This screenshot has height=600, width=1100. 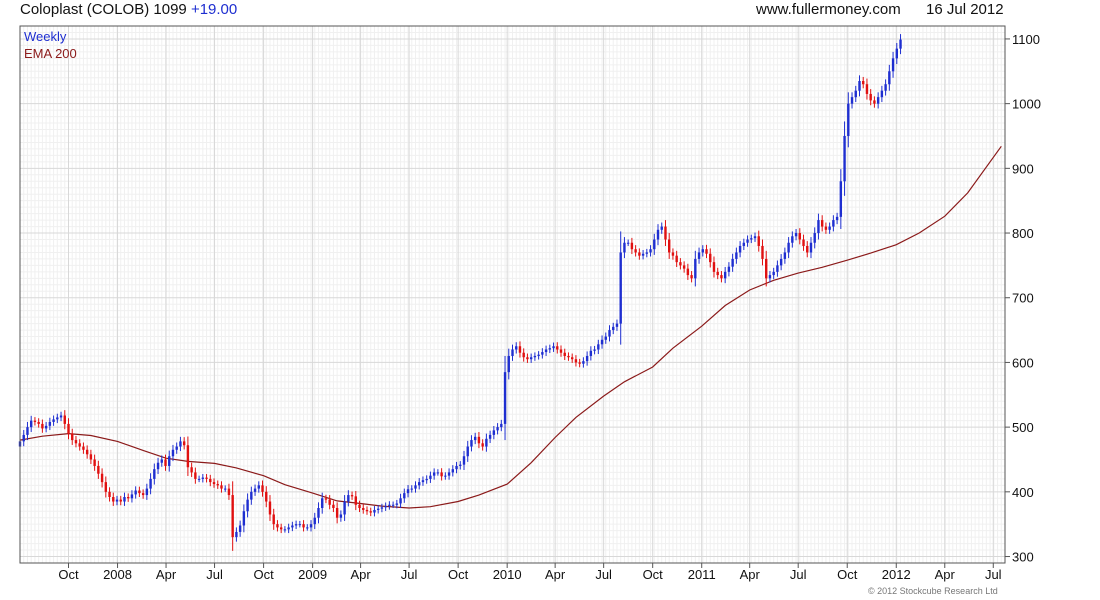 I want to click on legend-weekly: Weekly, so click(x=45, y=36).